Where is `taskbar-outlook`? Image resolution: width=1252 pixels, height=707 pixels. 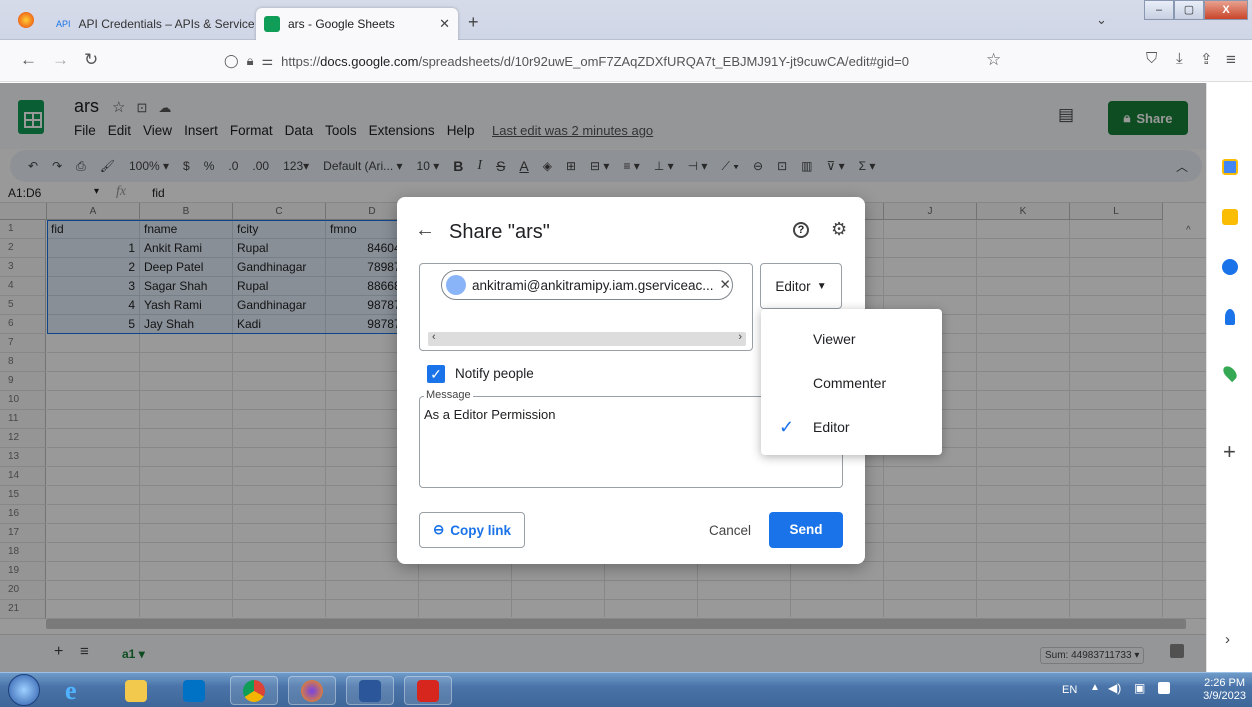
taskbar-outlook is located at coordinates (194, 690).